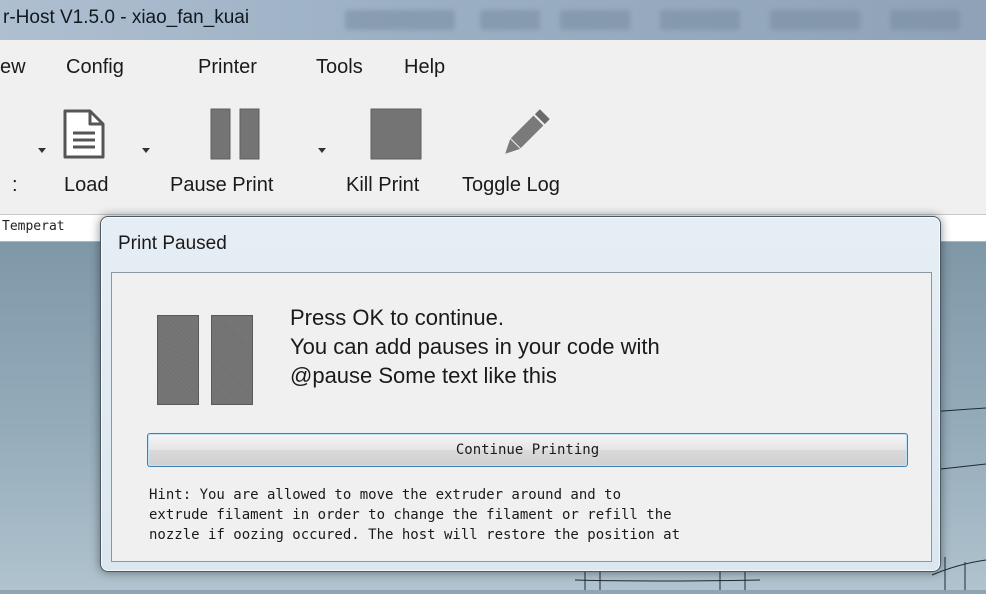 This screenshot has width=986, height=594. Describe the element at coordinates (15, 185) in the screenshot. I see `toolbar-partial-label: :` at that location.